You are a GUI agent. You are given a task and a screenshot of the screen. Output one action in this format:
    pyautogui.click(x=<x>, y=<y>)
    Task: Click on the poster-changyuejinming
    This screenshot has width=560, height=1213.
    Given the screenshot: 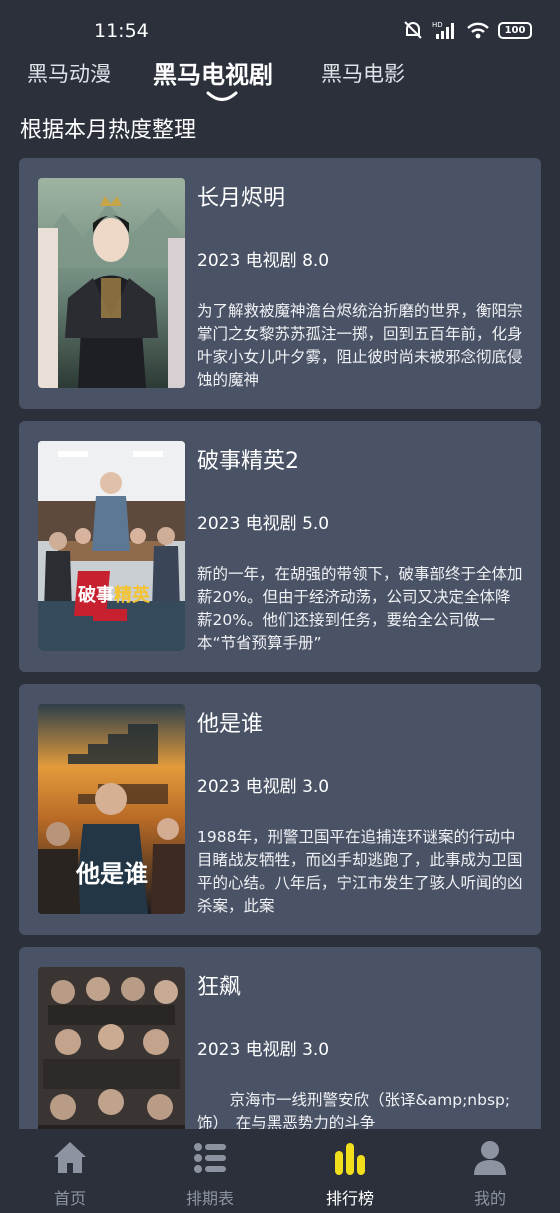 What is the action you would take?
    pyautogui.click(x=111, y=283)
    